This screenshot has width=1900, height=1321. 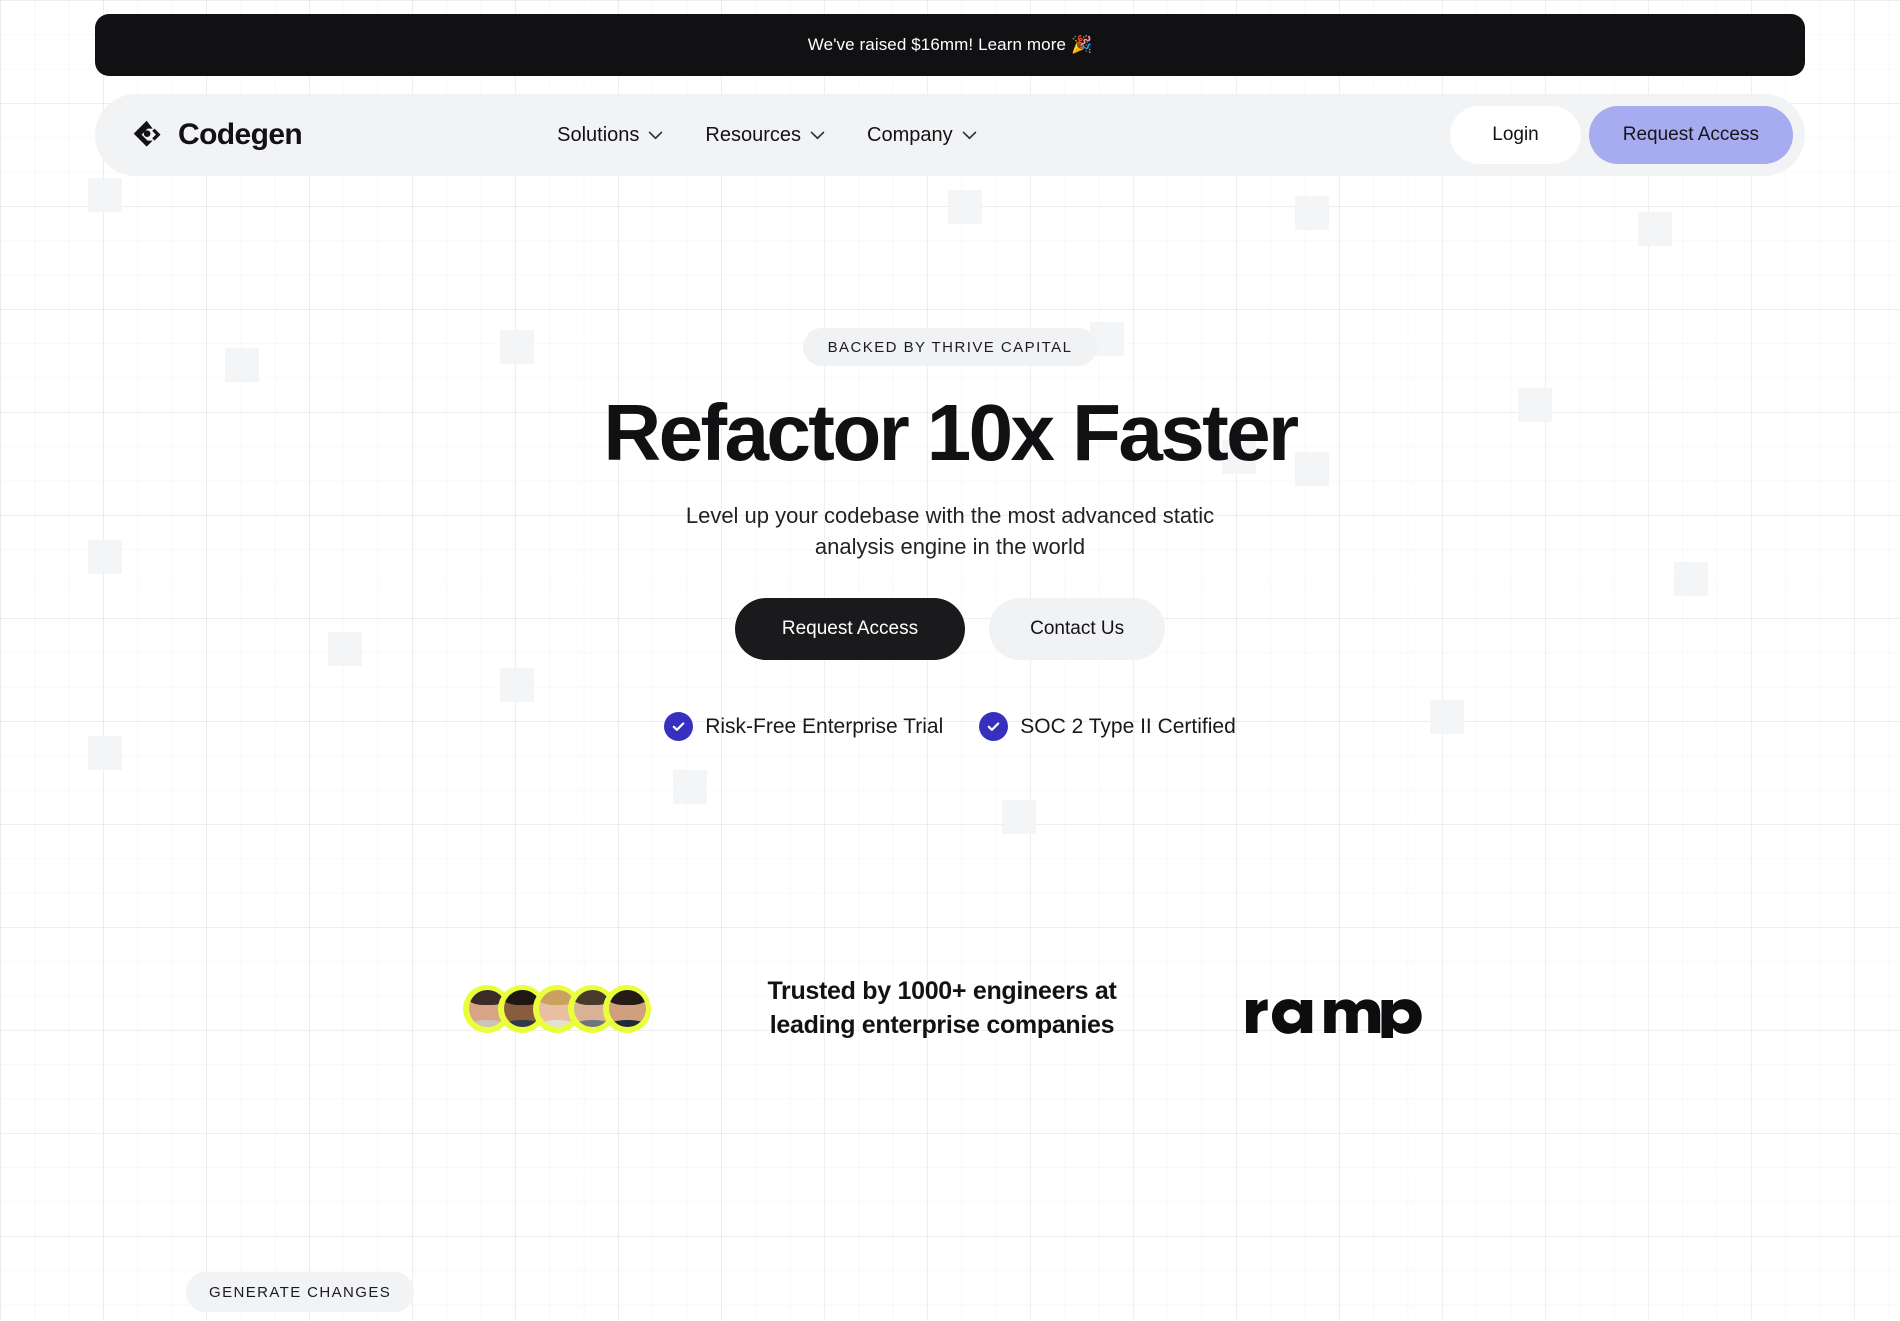 I want to click on announcement-text: We've raised $16mm! Learn more, so click(x=937, y=44).